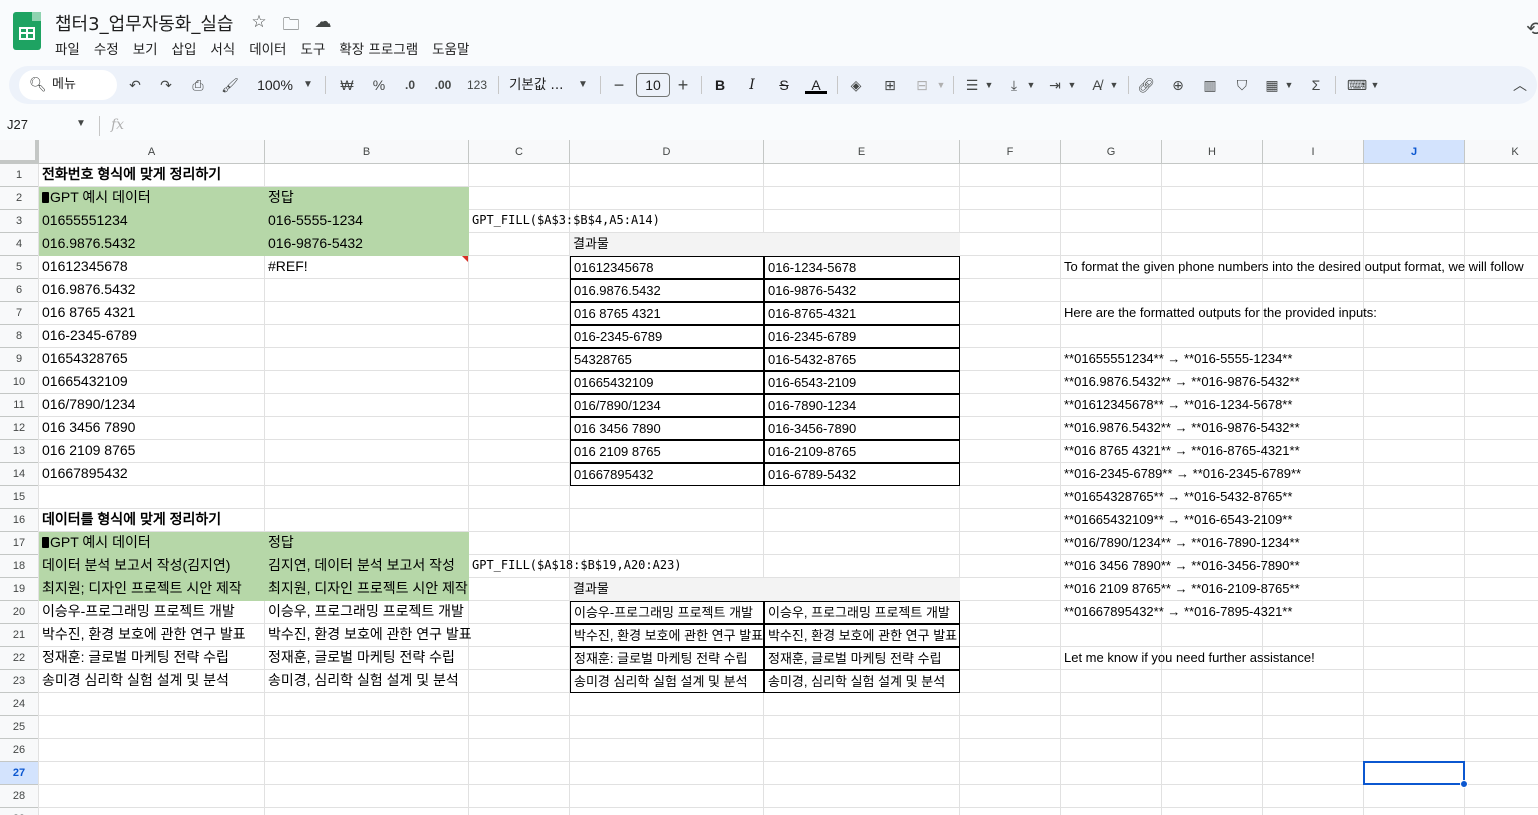  What do you see at coordinates (1210, 85) in the screenshot?
I see `insert-chart-icon: ▥` at bounding box center [1210, 85].